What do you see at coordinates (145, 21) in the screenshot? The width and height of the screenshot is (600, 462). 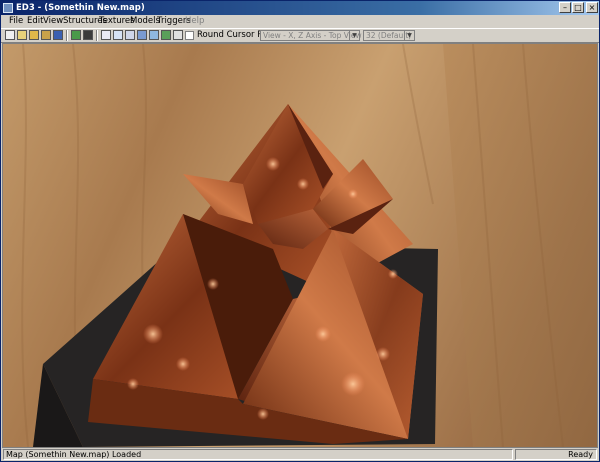 I see `menu-models: Models` at bounding box center [145, 21].